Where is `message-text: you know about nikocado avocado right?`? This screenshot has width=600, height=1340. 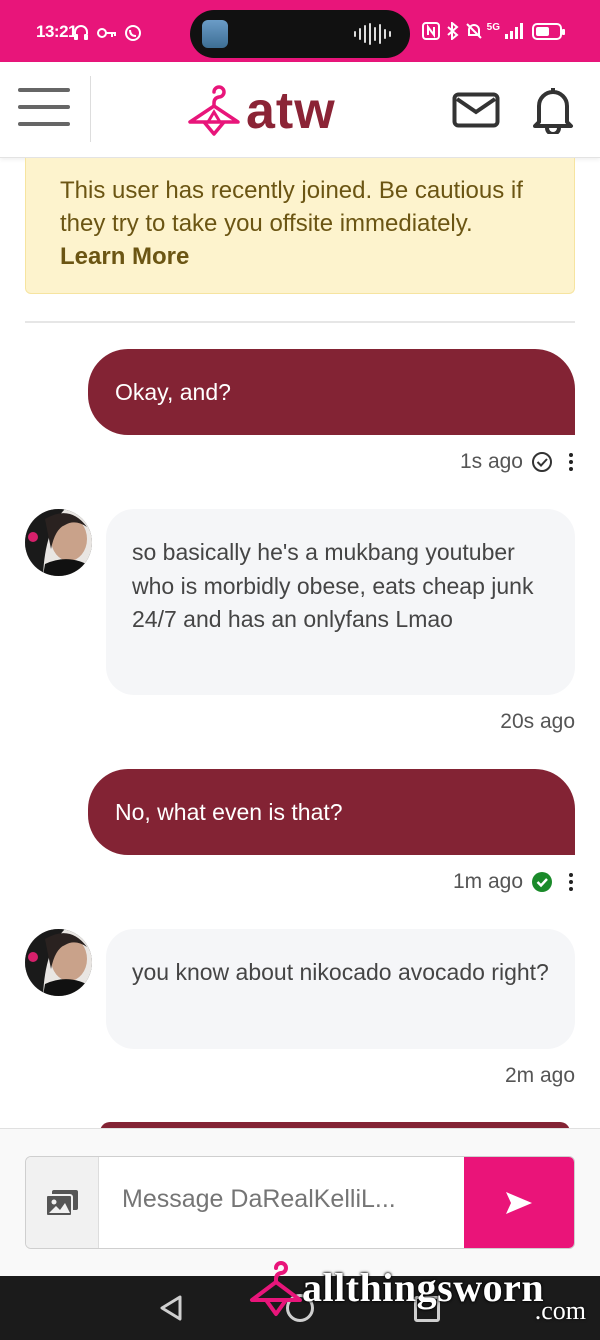
message-text: you know about nikocado avocado right? is located at coordinates (340, 972).